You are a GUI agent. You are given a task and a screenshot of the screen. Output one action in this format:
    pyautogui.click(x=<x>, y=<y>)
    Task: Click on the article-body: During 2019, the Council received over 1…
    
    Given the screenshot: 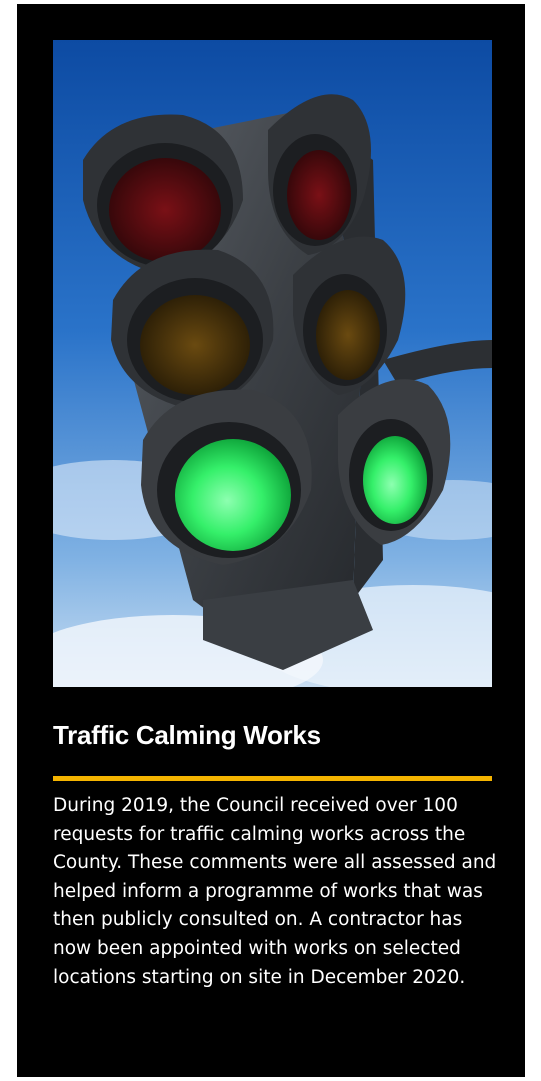 What is the action you would take?
    pyautogui.click(x=275, y=891)
    